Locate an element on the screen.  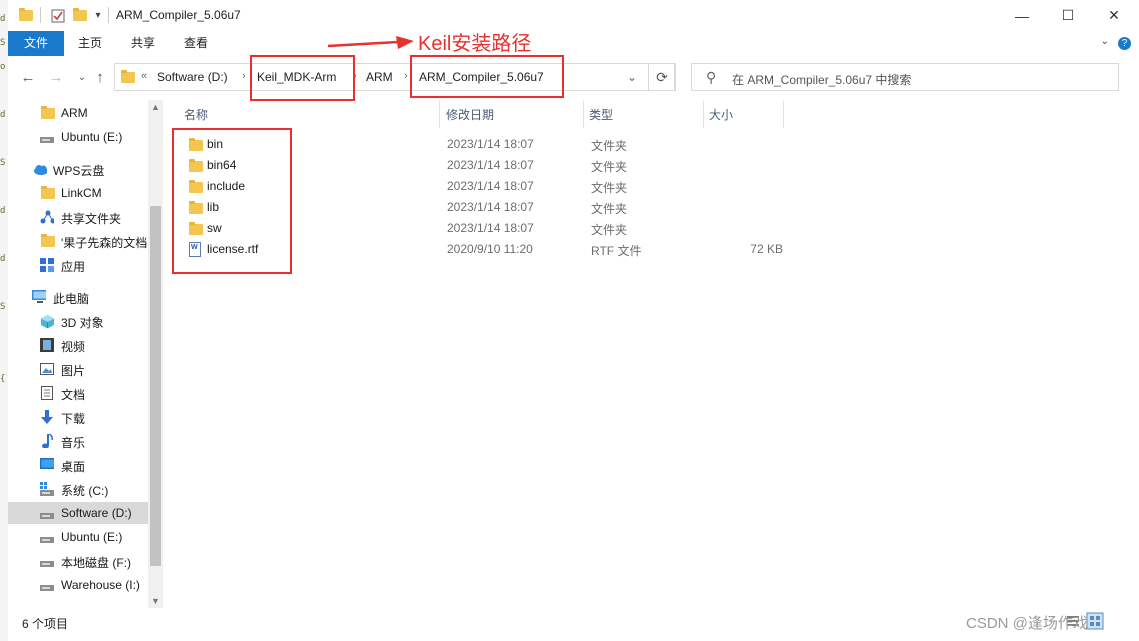
sidebar-item-music: 音乐 is located at coordinates (78, 441).